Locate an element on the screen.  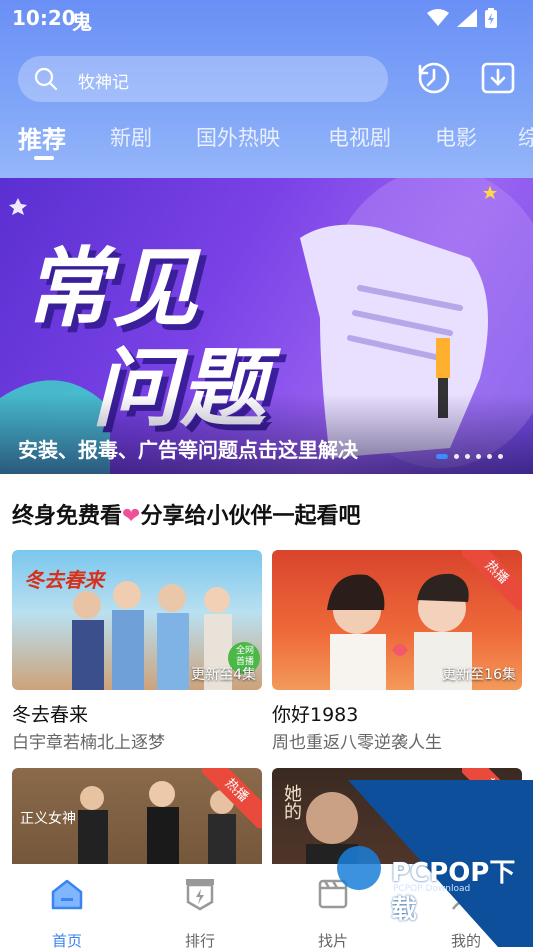
search-bar: 牧神记 is located at coordinates (203, 79).